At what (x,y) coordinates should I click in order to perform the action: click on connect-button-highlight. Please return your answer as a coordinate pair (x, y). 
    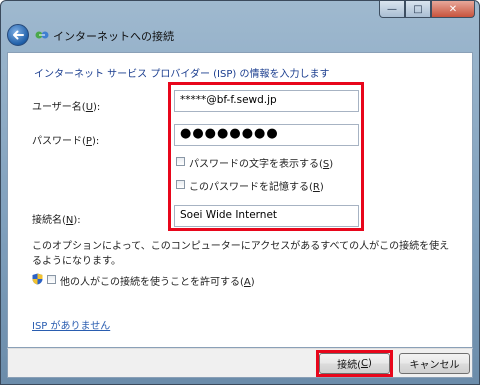
    Looking at the image, I should click on (354, 363).